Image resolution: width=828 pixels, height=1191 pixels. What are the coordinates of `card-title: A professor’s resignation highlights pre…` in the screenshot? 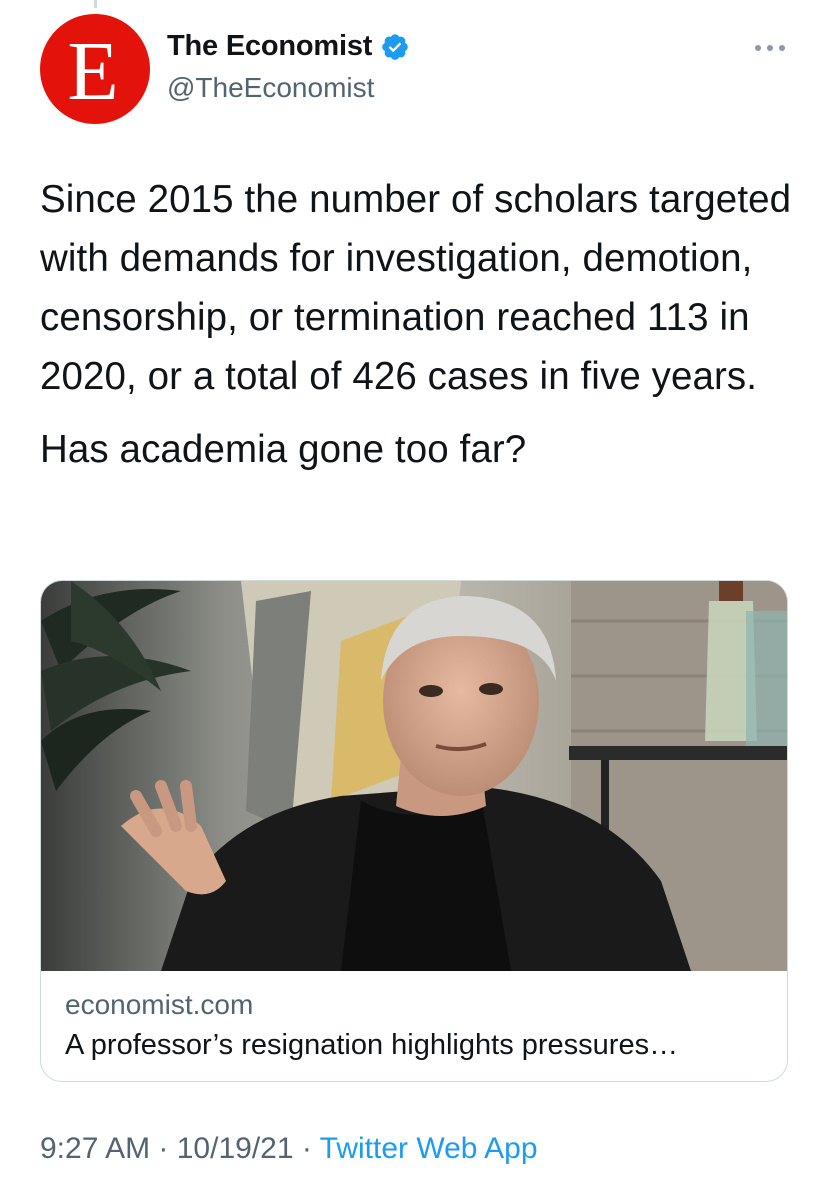 It's located at (415, 1045).